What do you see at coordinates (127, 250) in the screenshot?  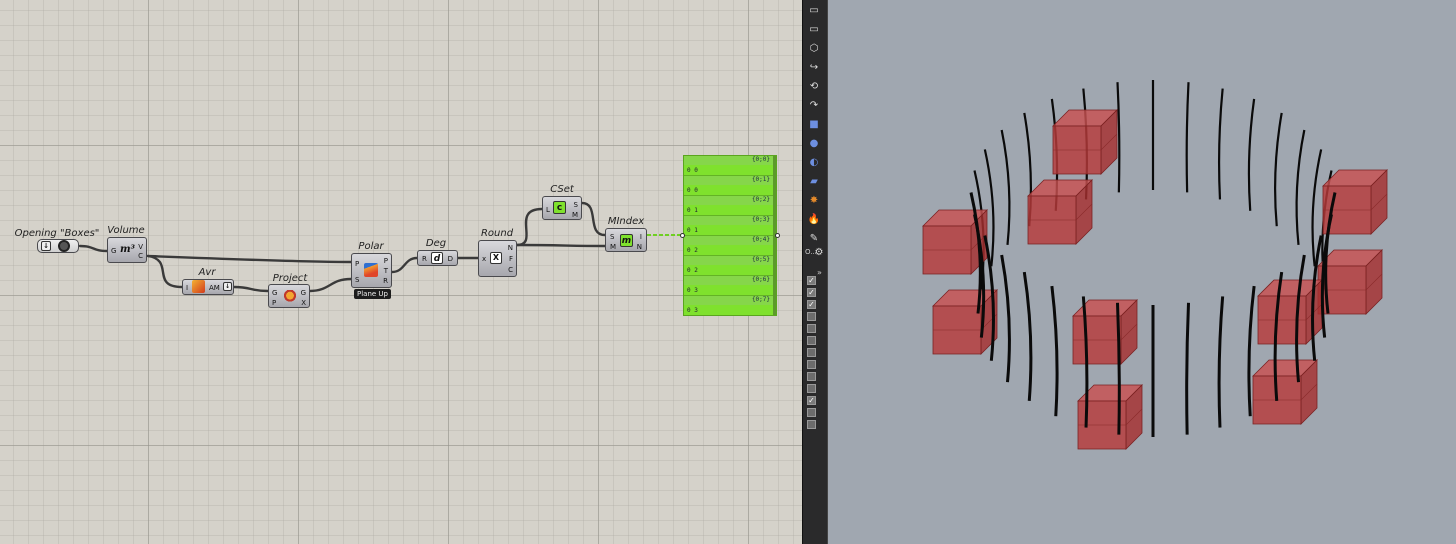 I see `volume-component: G m³ V C` at bounding box center [127, 250].